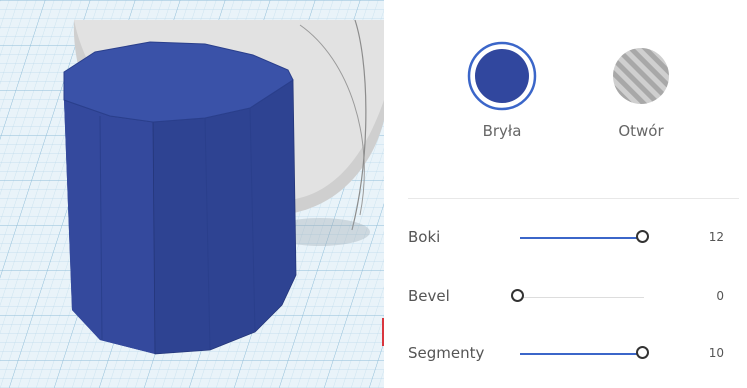 This screenshot has width=747, height=388. I want to click on solid-label: Bryła, so click(502, 131).